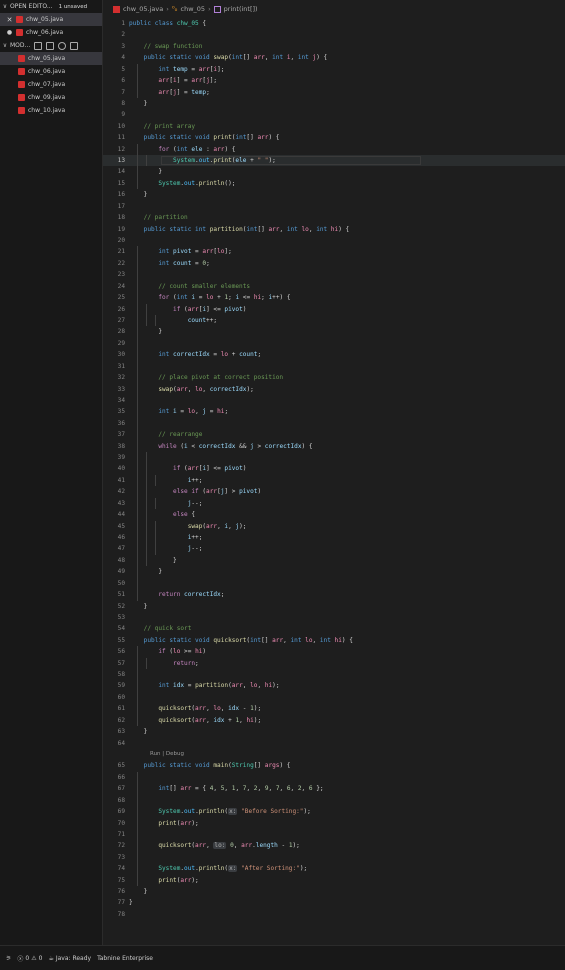 This screenshot has width=565, height=970. Describe the element at coordinates (334, 914) in the screenshot. I see `code-line: 78` at that location.